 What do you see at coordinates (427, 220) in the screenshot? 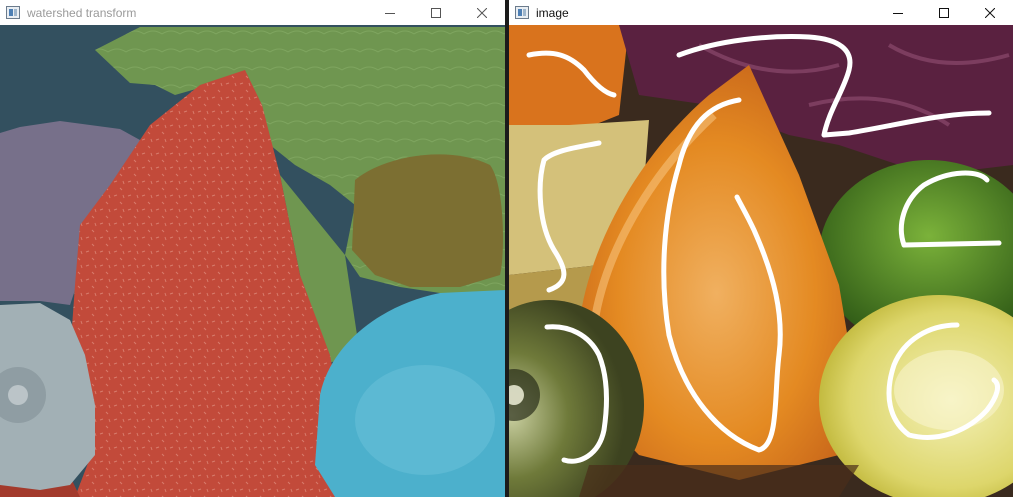
I see `segment-olive` at bounding box center [427, 220].